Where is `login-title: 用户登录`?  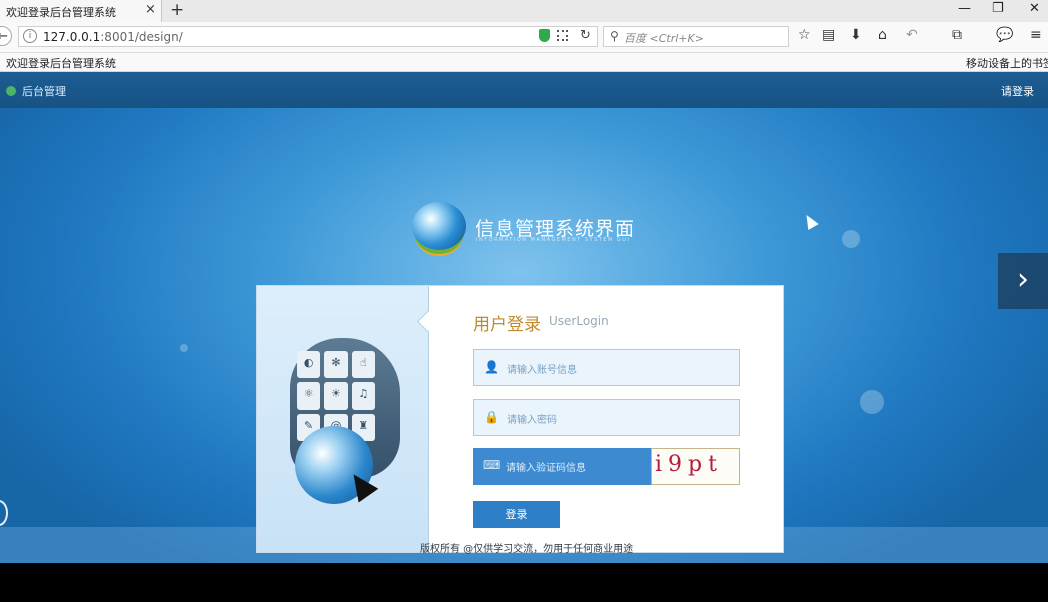
login-title: 用户登录 is located at coordinates (507, 325).